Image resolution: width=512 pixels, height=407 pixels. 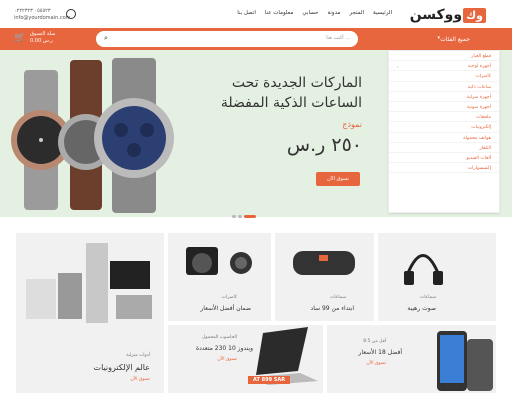 I want to click on card-camera-sub: كاميرات, so click(x=229, y=297).